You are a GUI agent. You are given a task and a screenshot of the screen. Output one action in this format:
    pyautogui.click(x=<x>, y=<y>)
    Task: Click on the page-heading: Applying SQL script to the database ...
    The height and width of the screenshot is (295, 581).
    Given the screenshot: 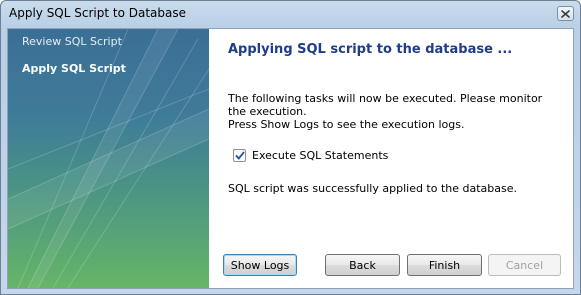 What is the action you would take?
    pyautogui.click(x=370, y=49)
    